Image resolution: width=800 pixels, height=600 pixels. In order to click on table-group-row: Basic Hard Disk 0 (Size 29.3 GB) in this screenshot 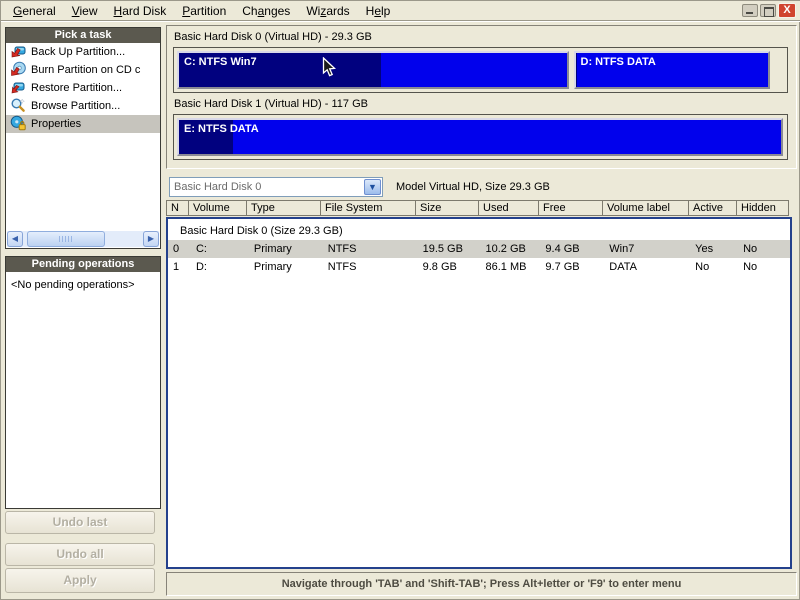, I will do `click(261, 231)`.